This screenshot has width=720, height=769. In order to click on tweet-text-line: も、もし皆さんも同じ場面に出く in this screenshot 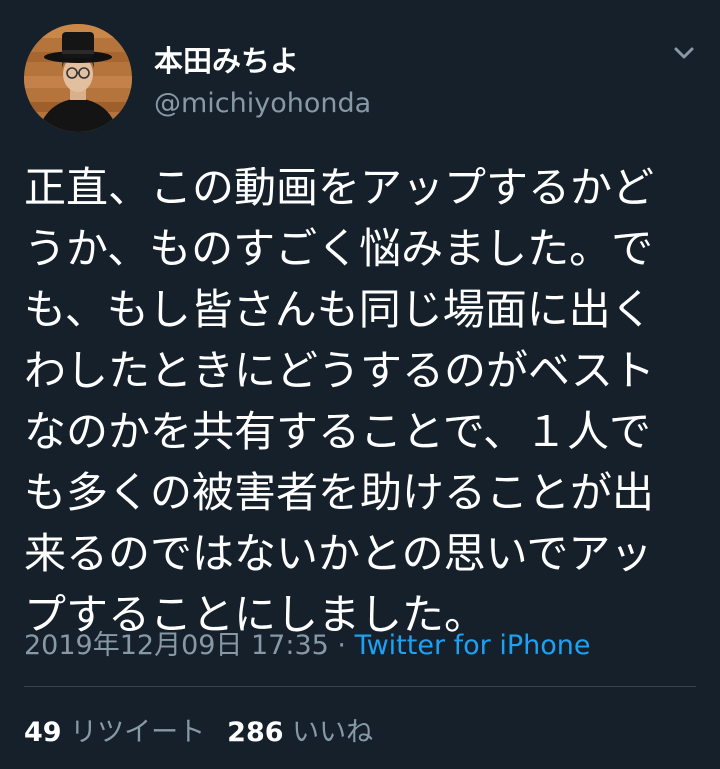, I will do `click(338, 309)`.